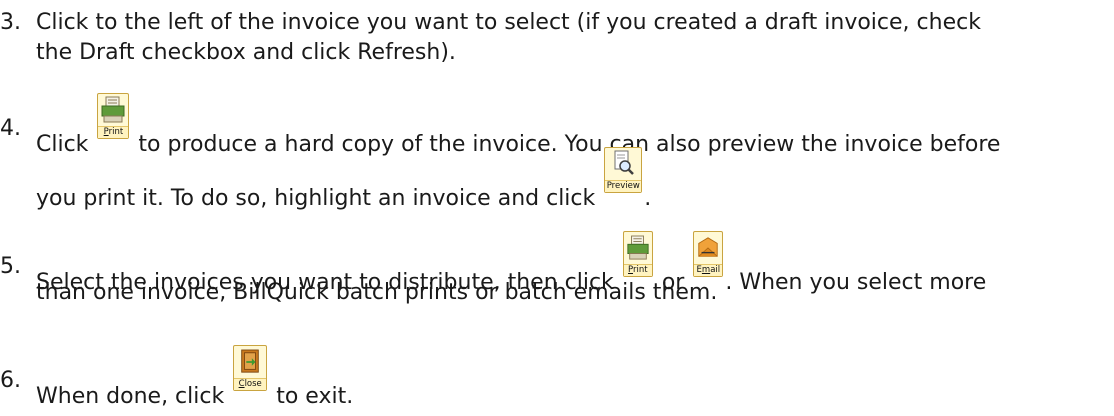 Image resolution: width=1114 pixels, height=416 pixels. I want to click on exit-door-icon, so click(250, 361).